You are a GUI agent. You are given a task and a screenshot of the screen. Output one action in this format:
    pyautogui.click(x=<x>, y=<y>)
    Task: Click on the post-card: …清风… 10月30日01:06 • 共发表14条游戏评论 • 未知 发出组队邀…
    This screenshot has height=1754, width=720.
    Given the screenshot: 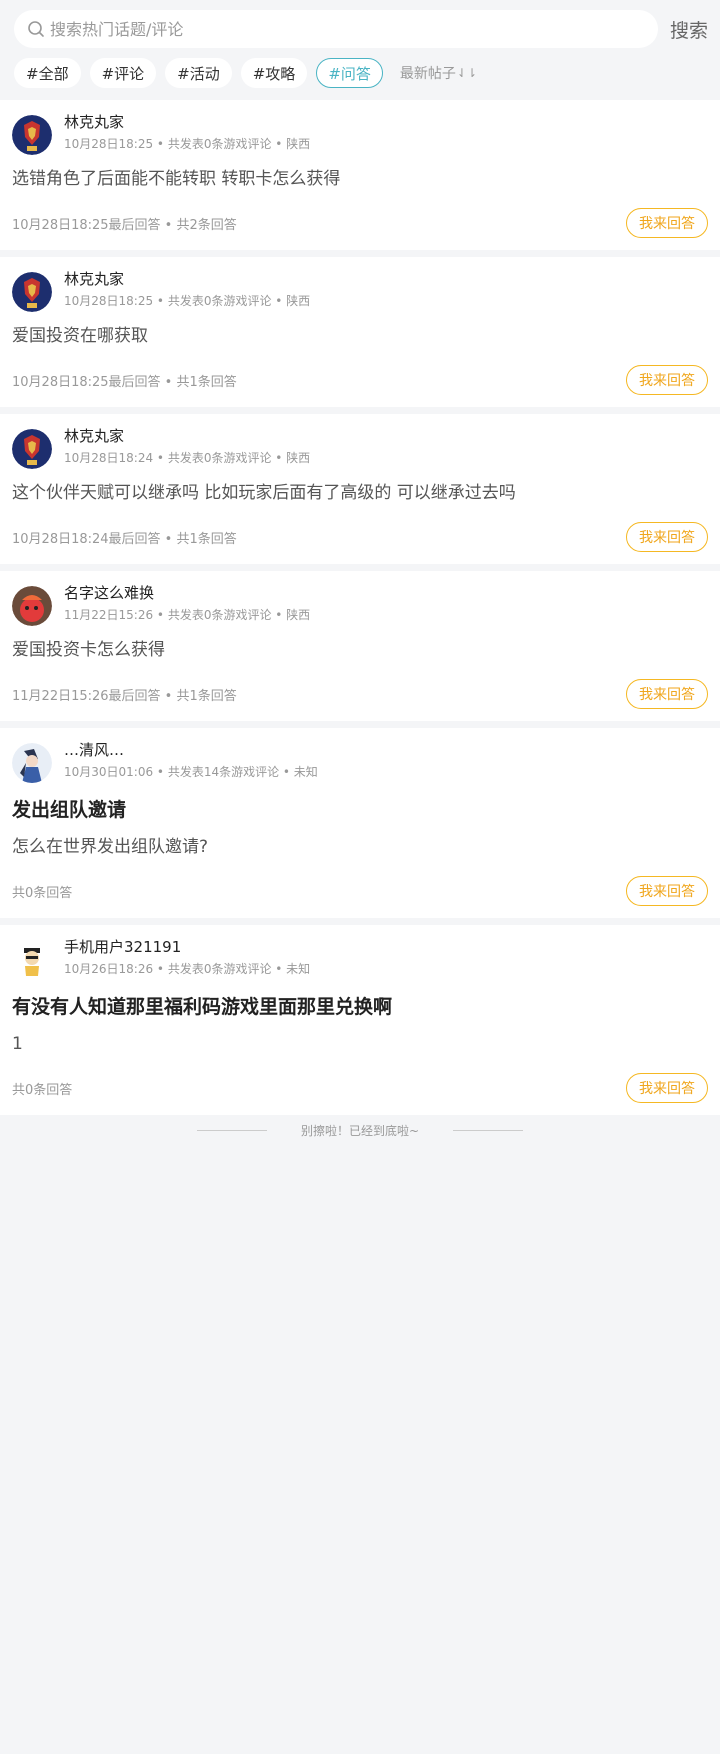 What is the action you would take?
    pyautogui.click(x=360, y=823)
    